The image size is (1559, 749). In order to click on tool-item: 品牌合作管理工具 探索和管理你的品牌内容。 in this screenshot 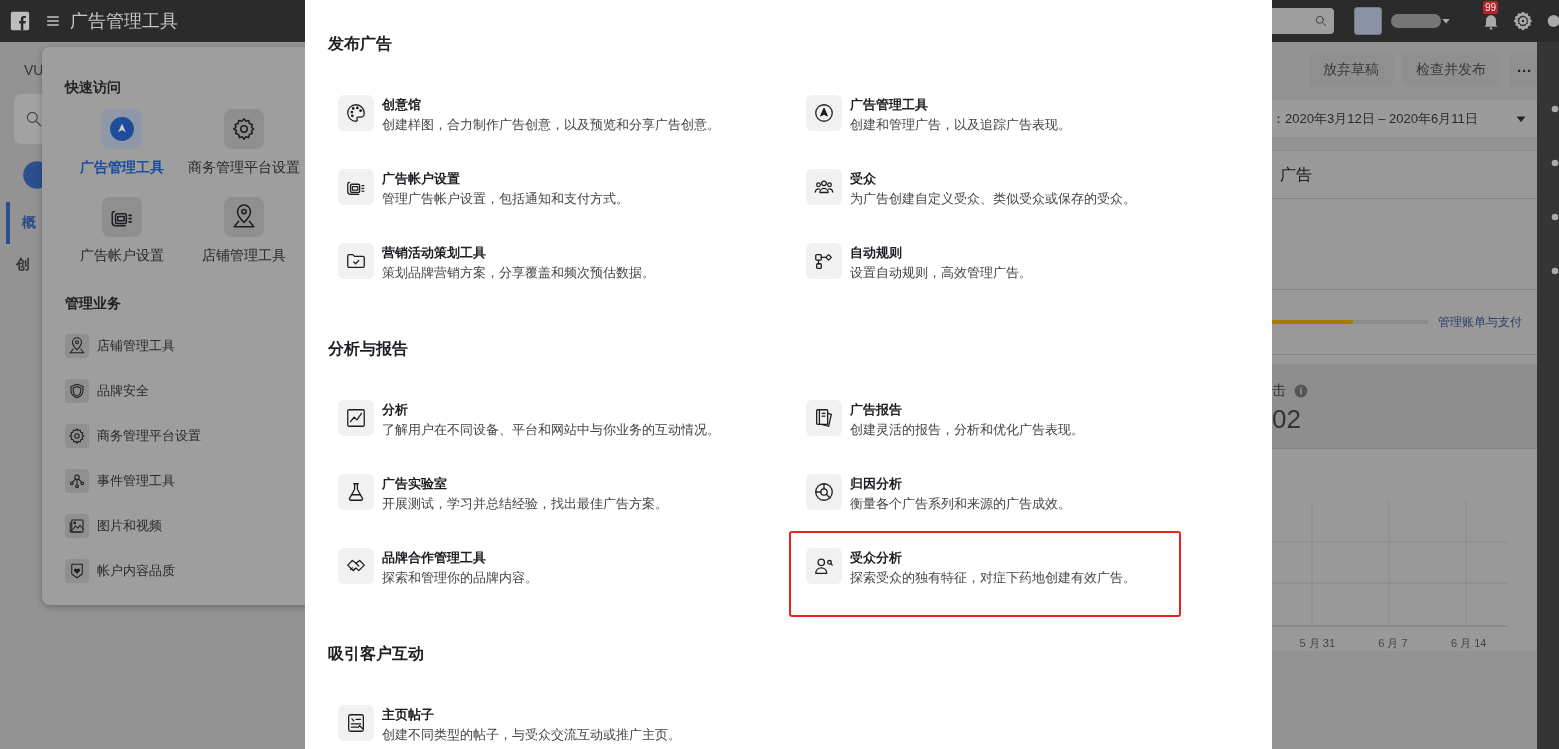, I will do `click(558, 568)`.